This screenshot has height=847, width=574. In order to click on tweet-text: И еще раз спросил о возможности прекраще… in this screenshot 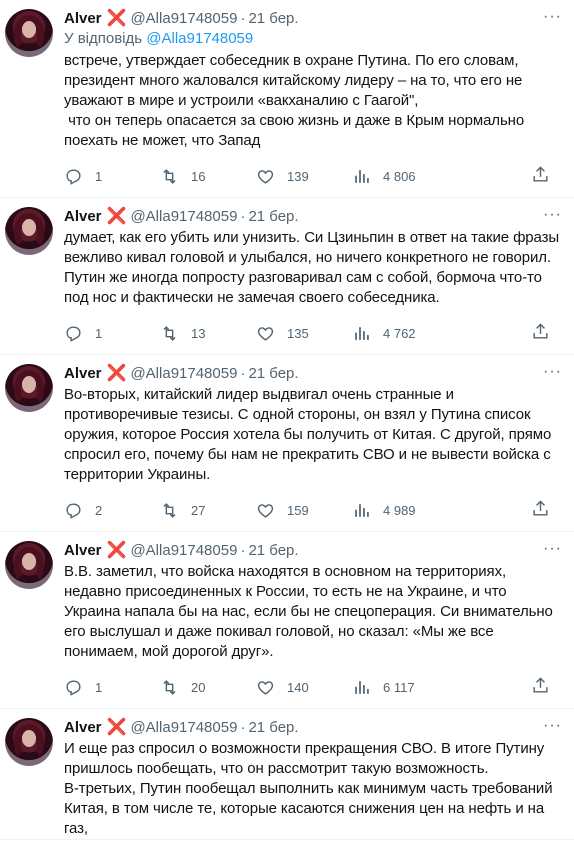, I will do `click(308, 788)`.